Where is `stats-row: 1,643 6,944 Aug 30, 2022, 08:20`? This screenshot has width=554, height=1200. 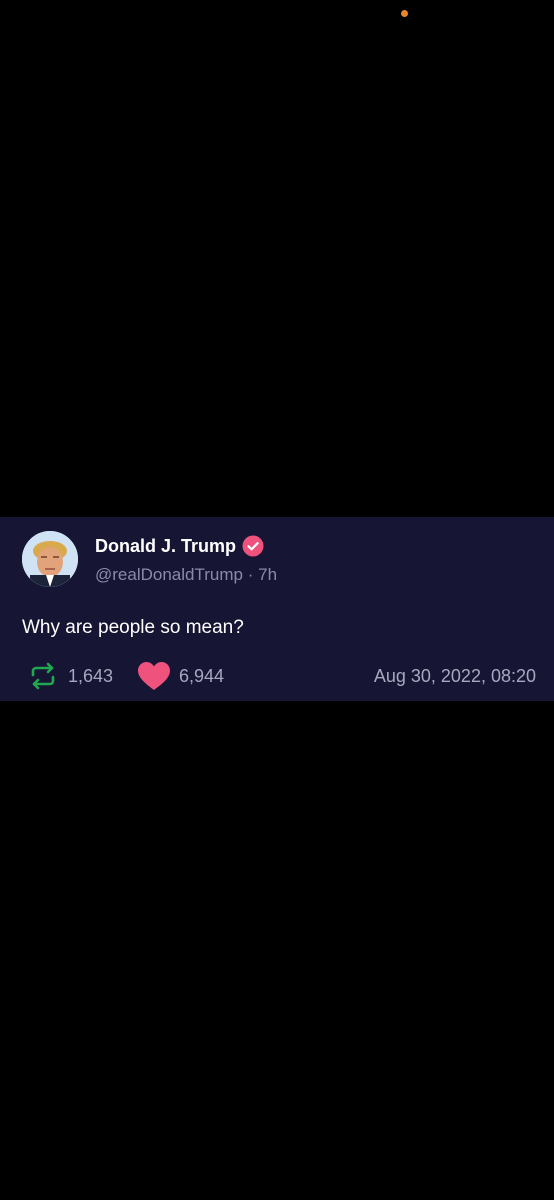
stats-row: 1,643 6,944 Aug 30, 2022, 08:20 is located at coordinates (279, 676).